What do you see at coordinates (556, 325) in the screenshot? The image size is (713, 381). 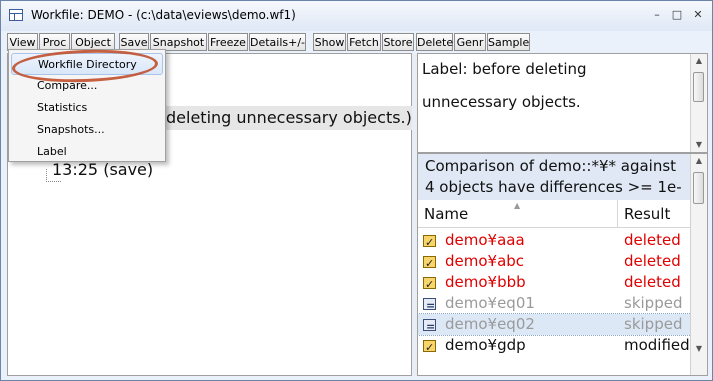 I see `table-row: demo¥eq02 skipped` at bounding box center [556, 325].